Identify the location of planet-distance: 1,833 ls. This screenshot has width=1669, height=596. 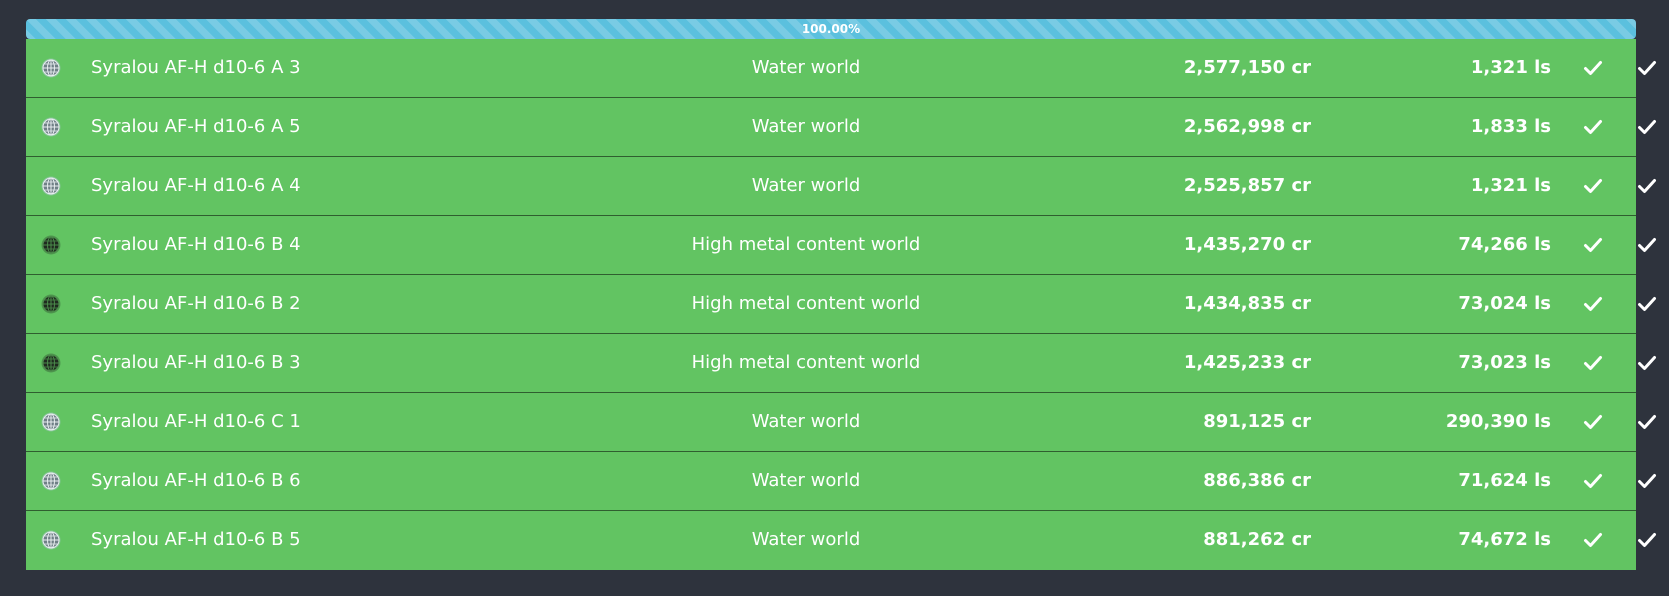
(1510, 126).